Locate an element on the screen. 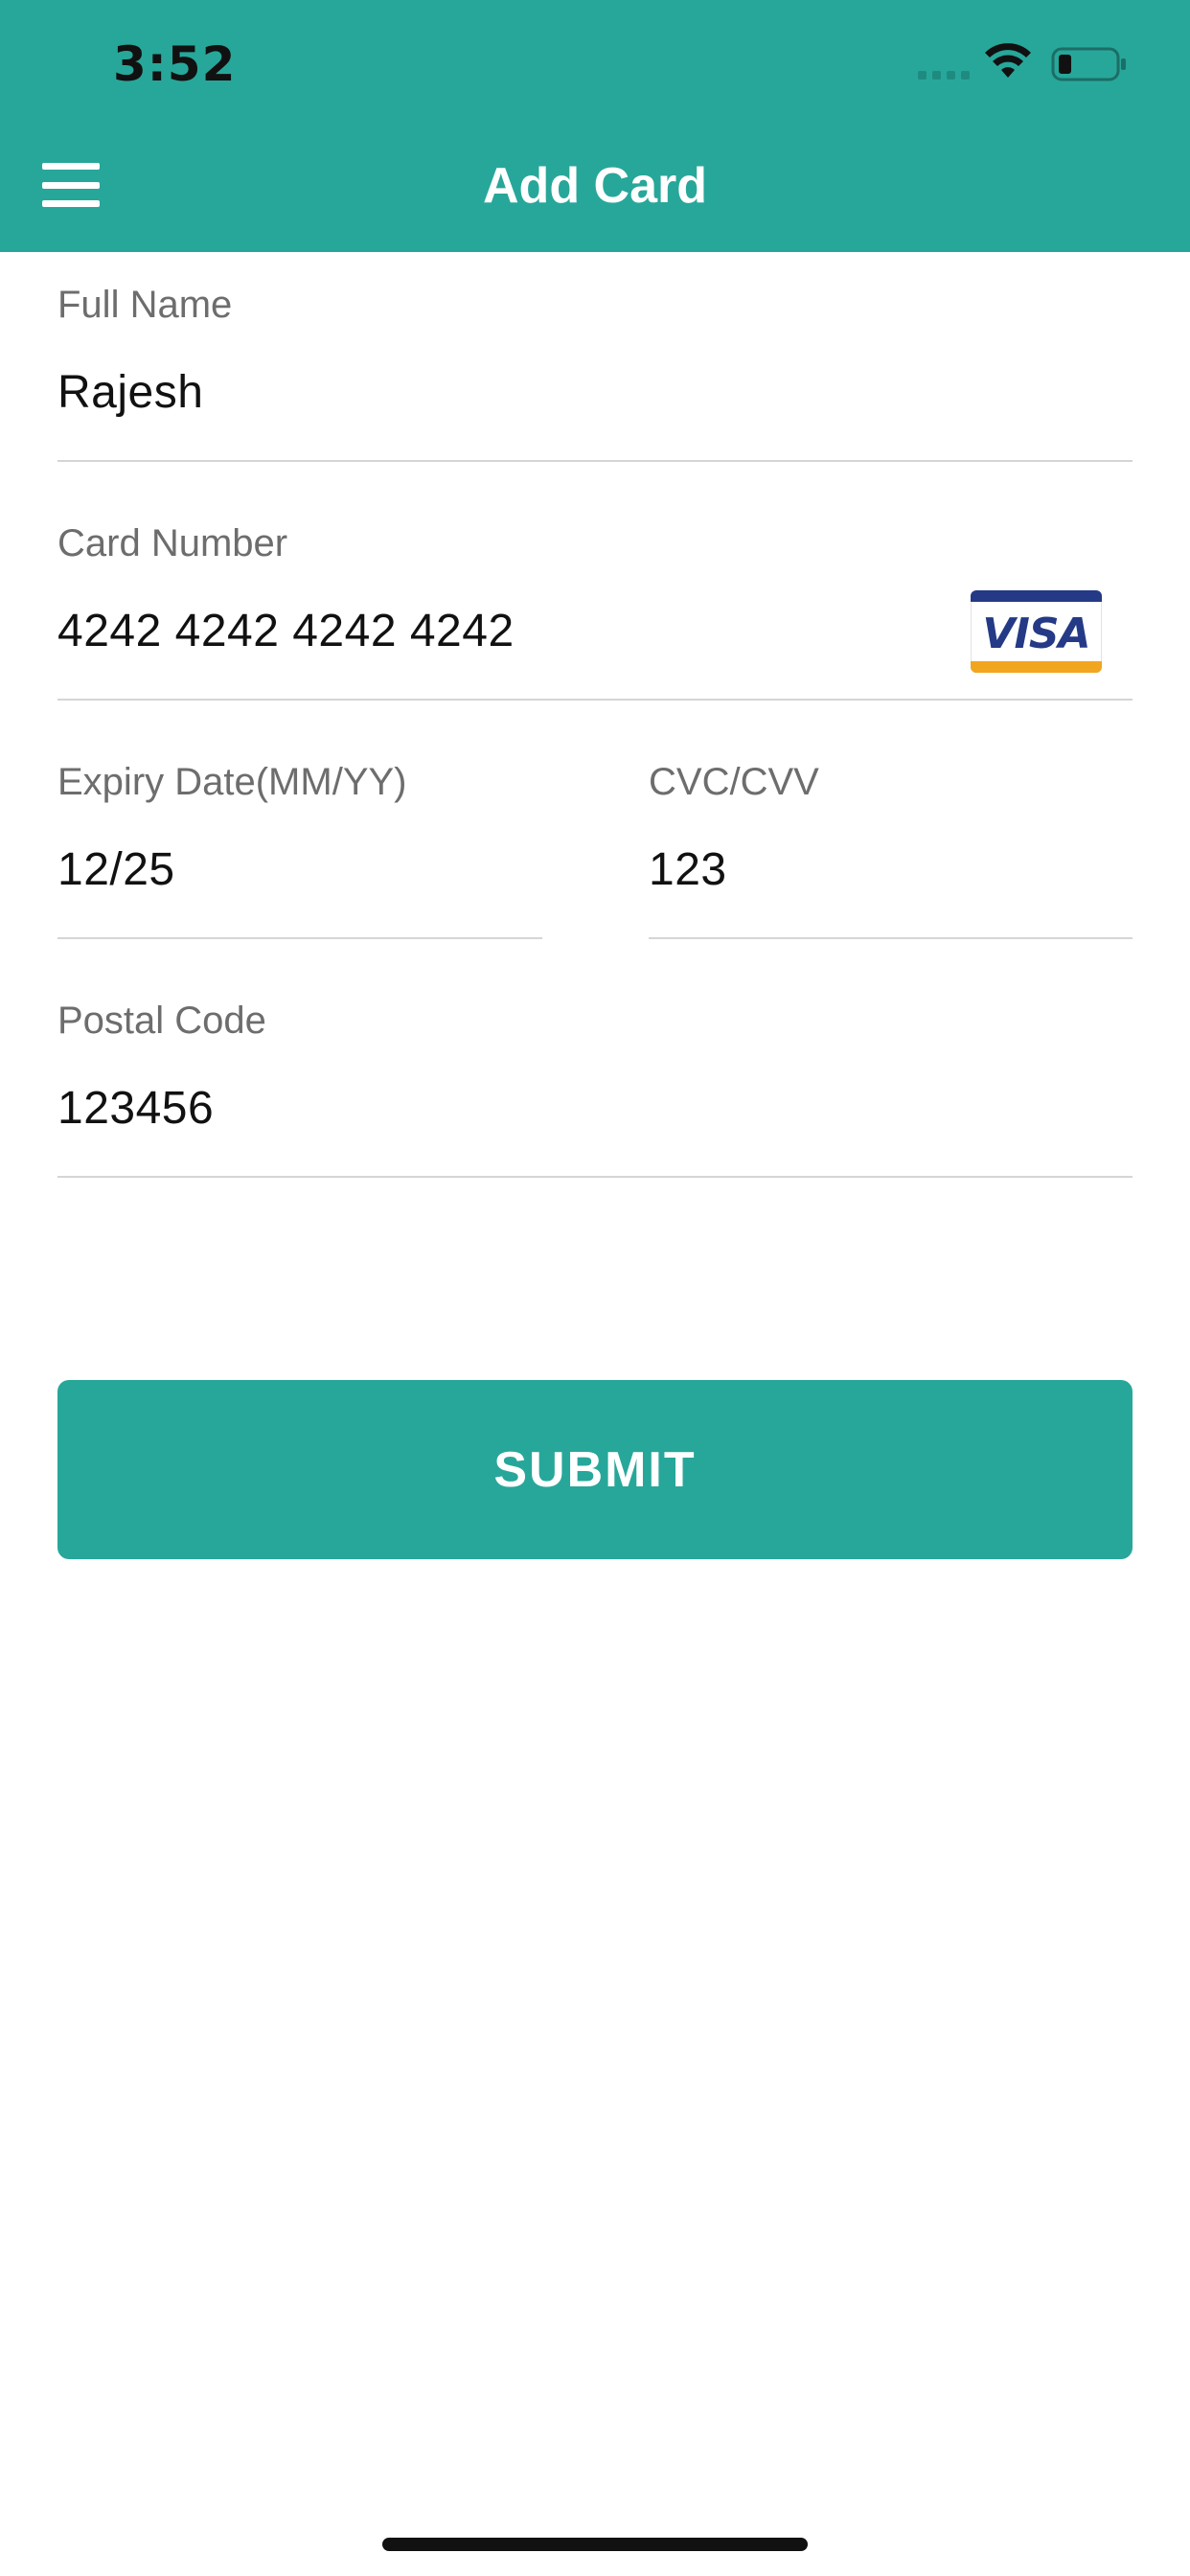 The image size is (1190, 2576). visa-card-icon: VISA is located at coordinates (1037, 631).